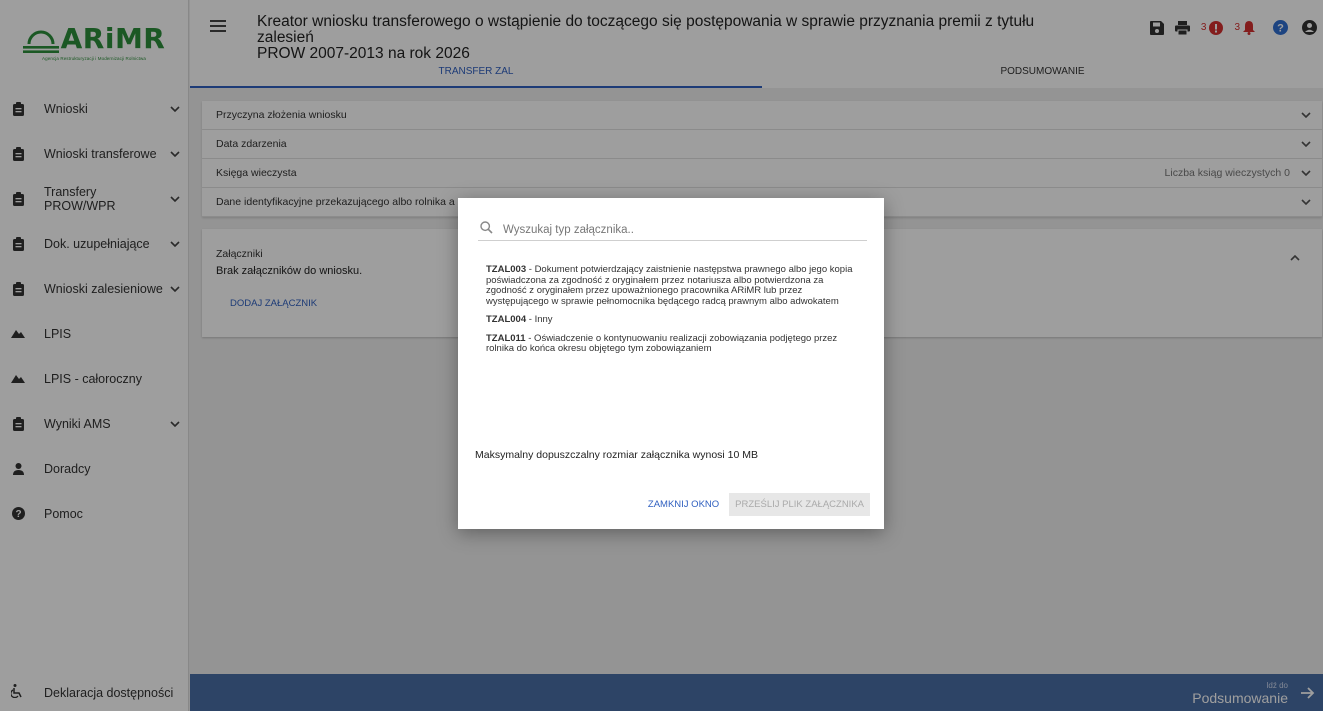 This screenshot has height=711, width=1323. I want to click on dialog-actions: ZAMKNIJ OKNO PRZEŚLIJ PLIK ZAŁĄCZNIKA, so click(756, 504).